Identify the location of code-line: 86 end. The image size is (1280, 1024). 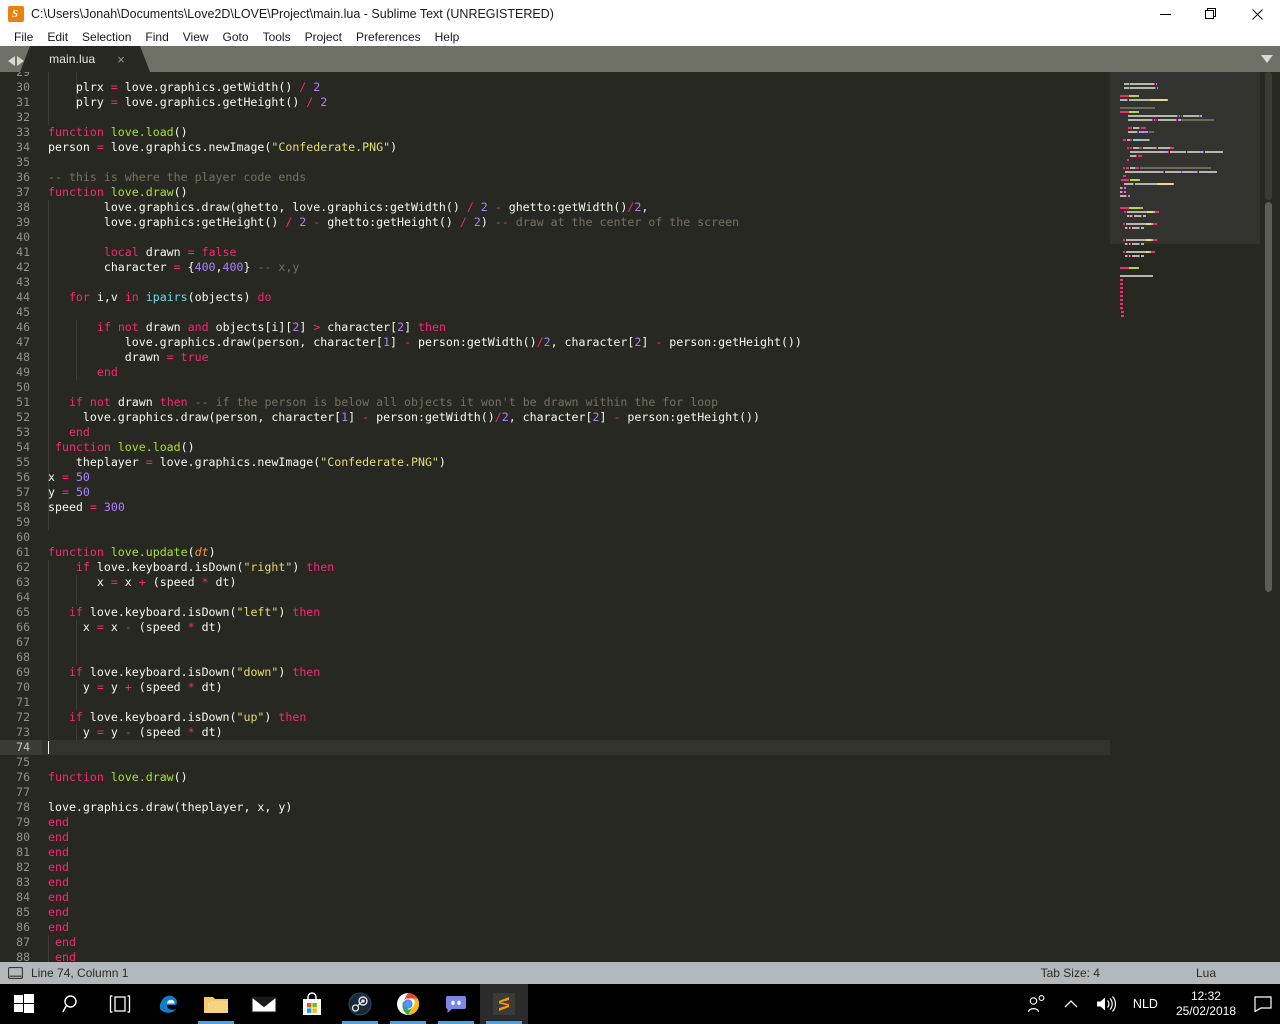
(555, 927).